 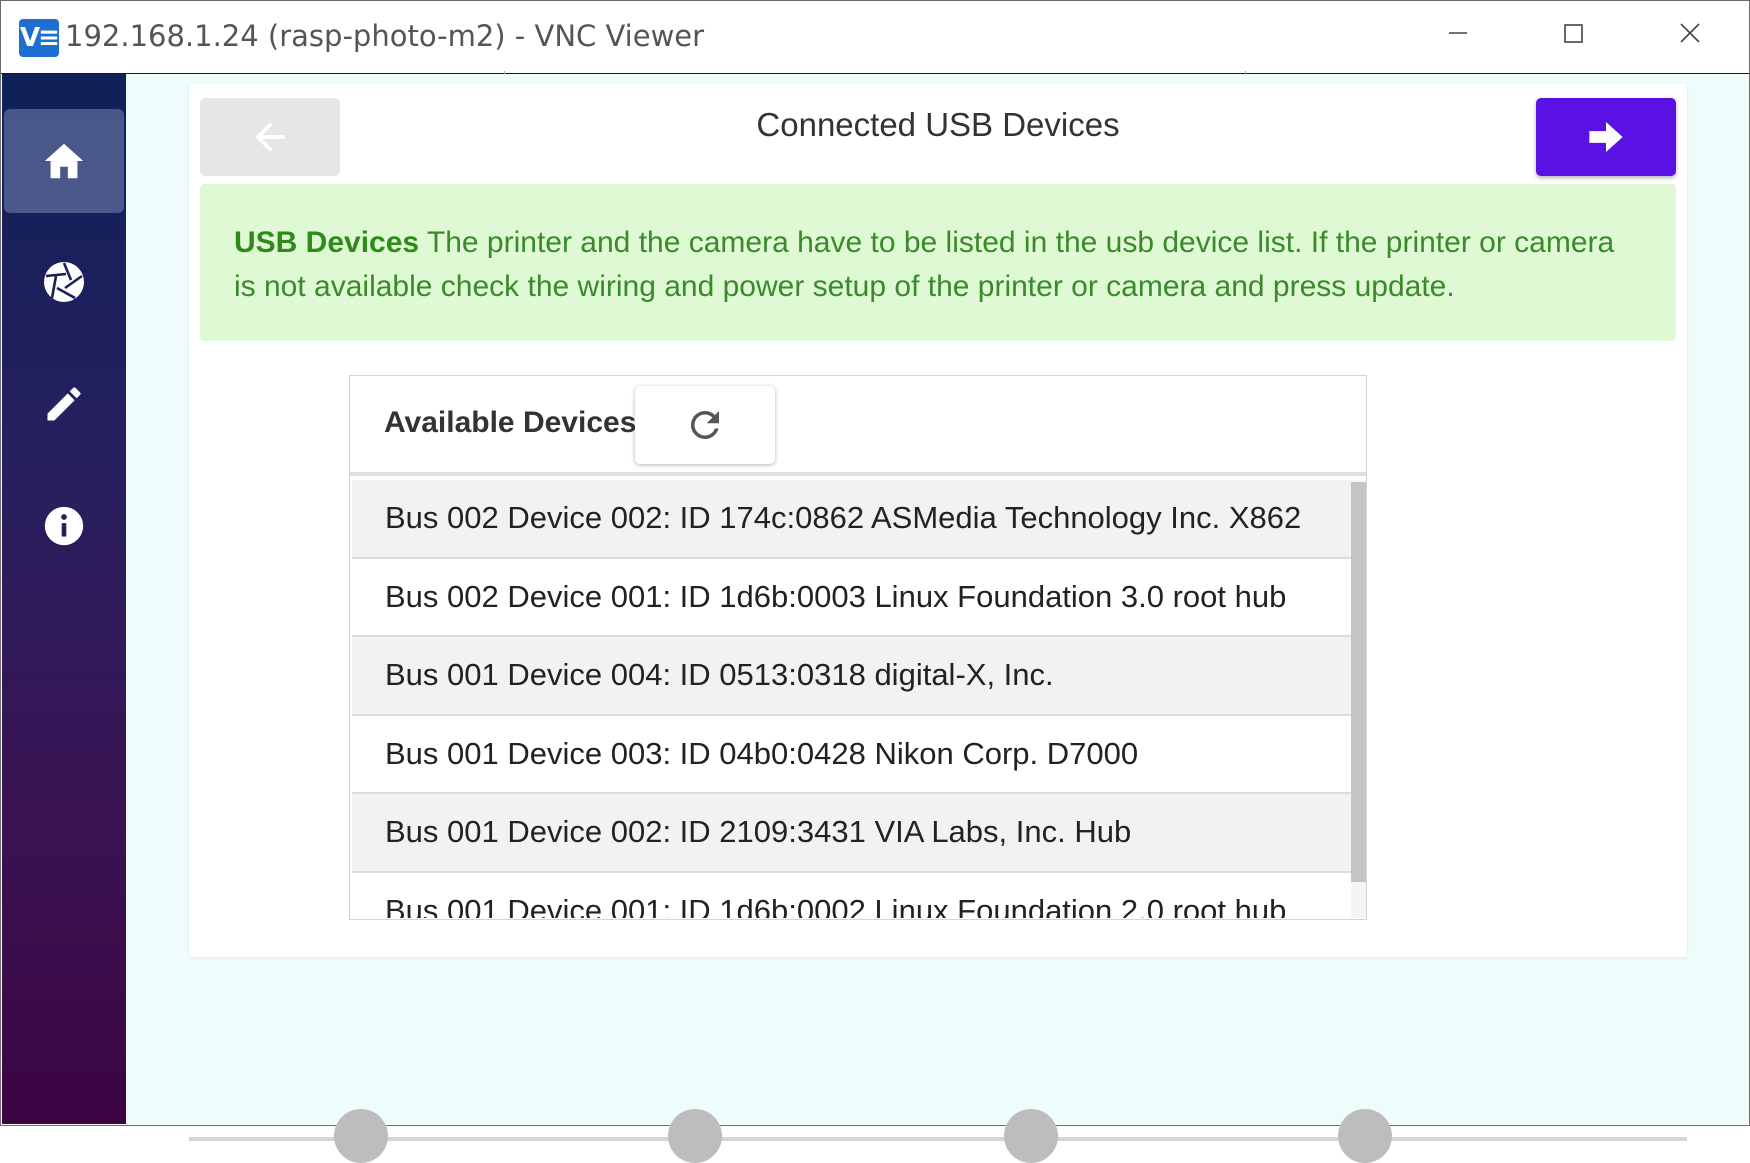 I want to click on info-icon, so click(x=64, y=526).